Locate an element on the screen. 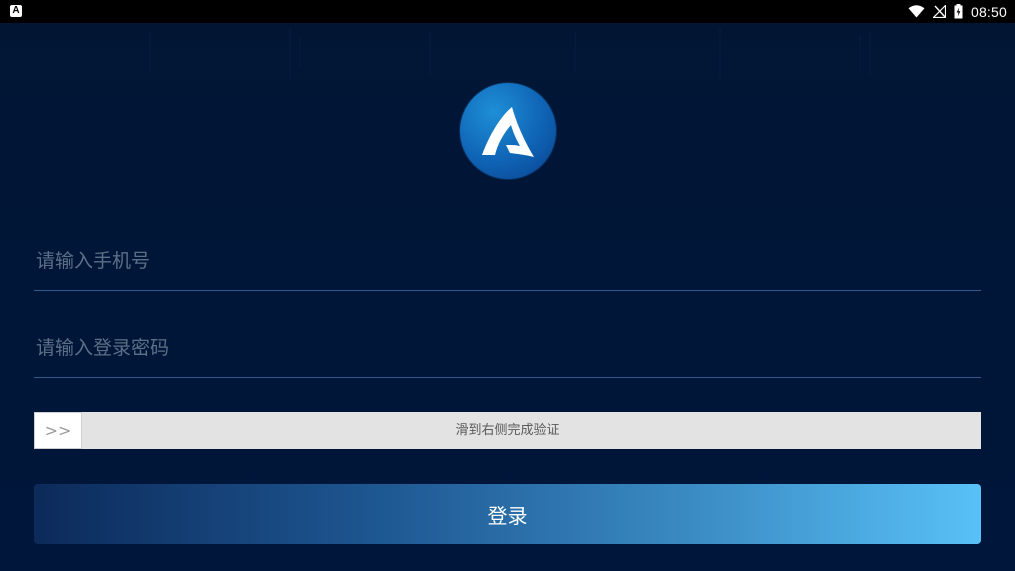 Image resolution: width=1015 pixels, height=571 pixels. status-bar: A 08:50 is located at coordinates (507, 11).